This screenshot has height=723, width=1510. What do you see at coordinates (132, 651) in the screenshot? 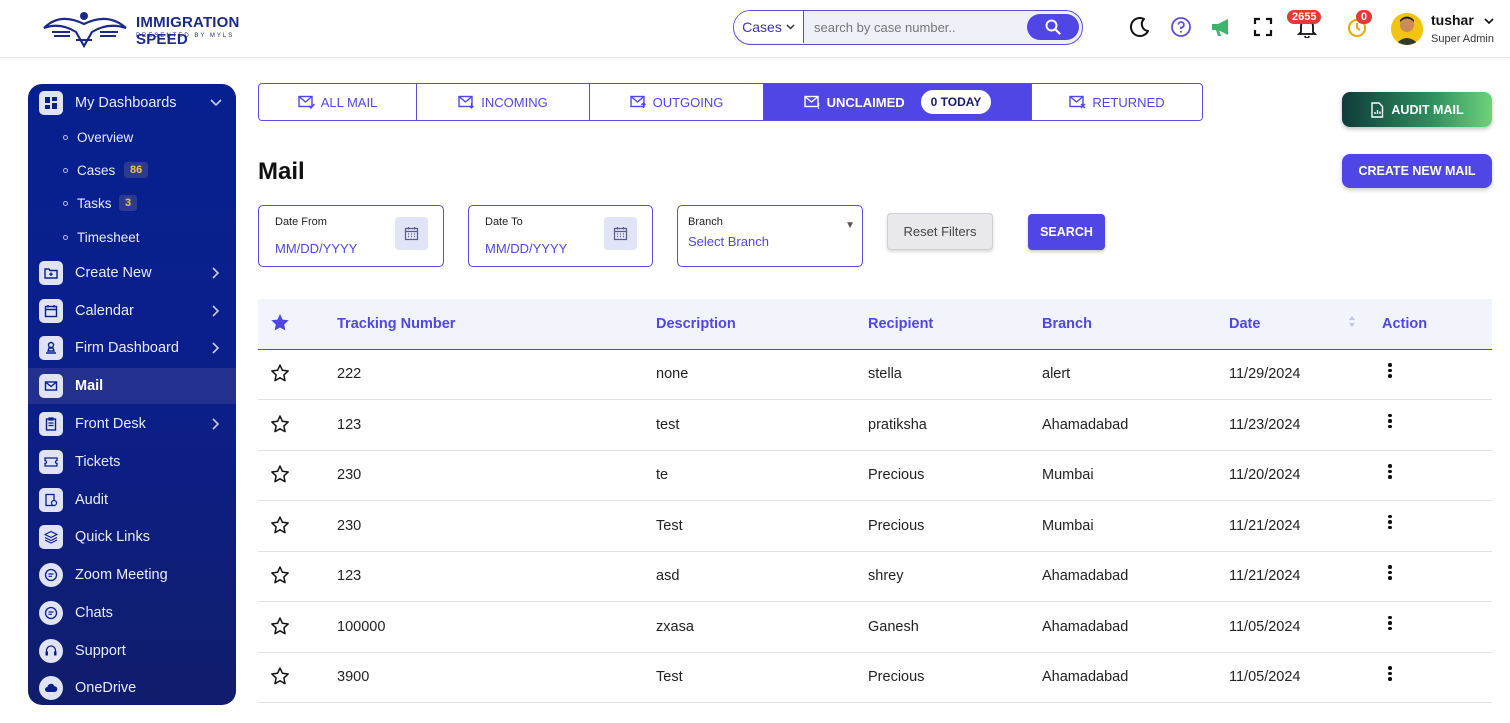
I see `sidebar-item-support: Support` at bounding box center [132, 651].